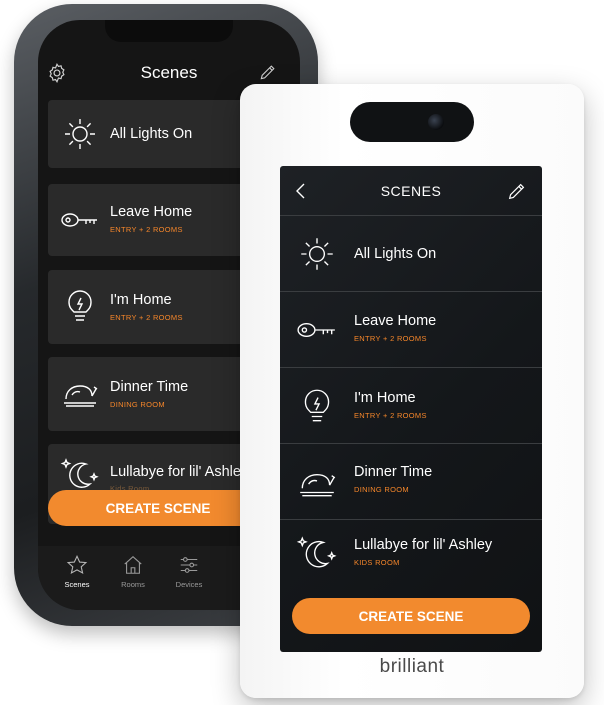 This screenshot has height=705, width=604. I want to click on nav-rooms: Rooms, so click(133, 571).